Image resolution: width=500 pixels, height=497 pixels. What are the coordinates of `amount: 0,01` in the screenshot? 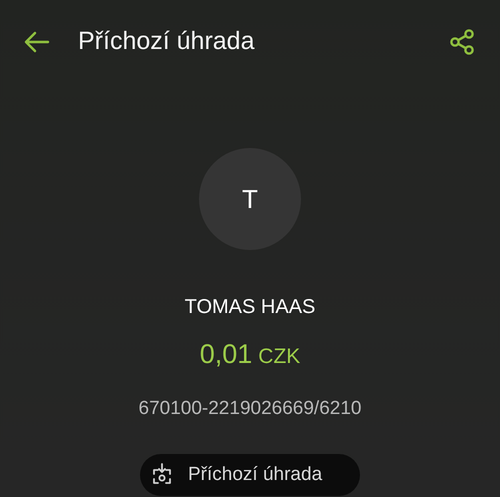 It's located at (226, 354).